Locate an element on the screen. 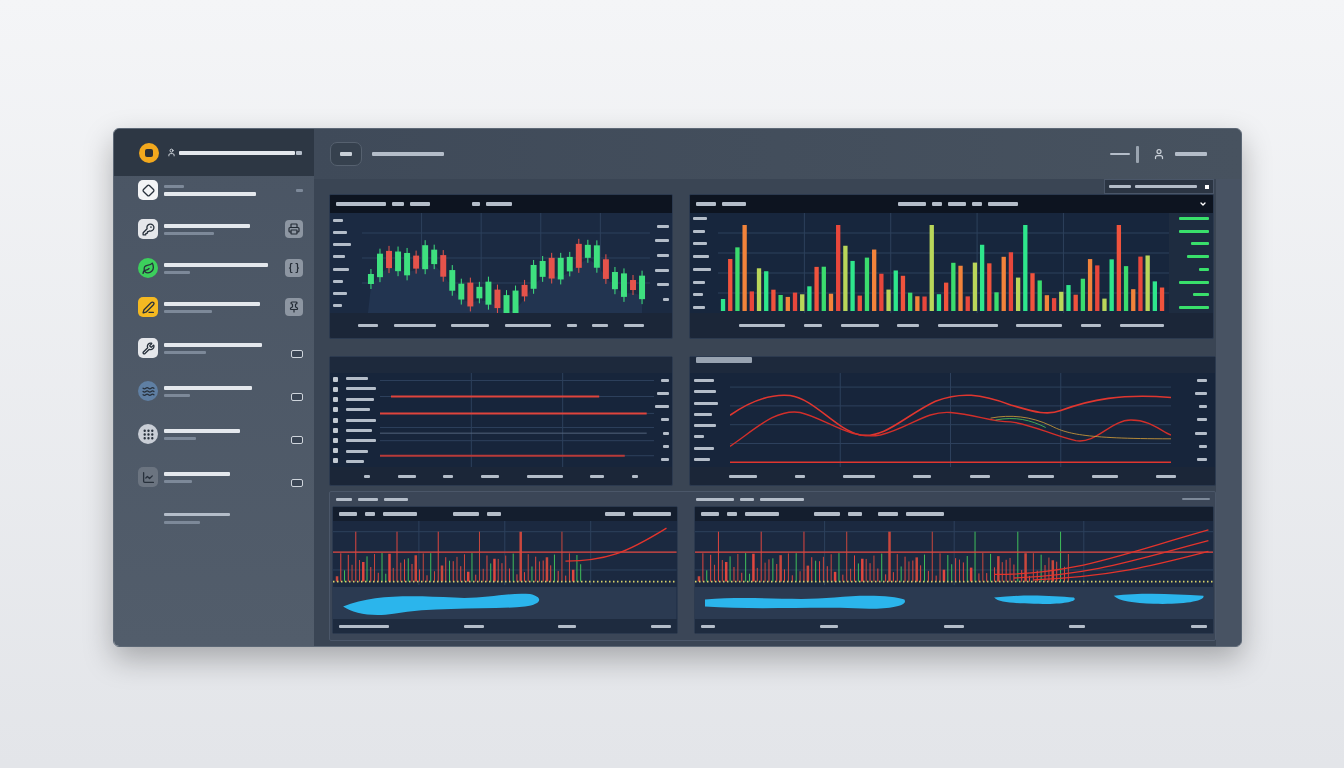 Image resolution: width=1344 pixels, height=768 pixels. caret-down-icon is located at coordinates (1203, 204).